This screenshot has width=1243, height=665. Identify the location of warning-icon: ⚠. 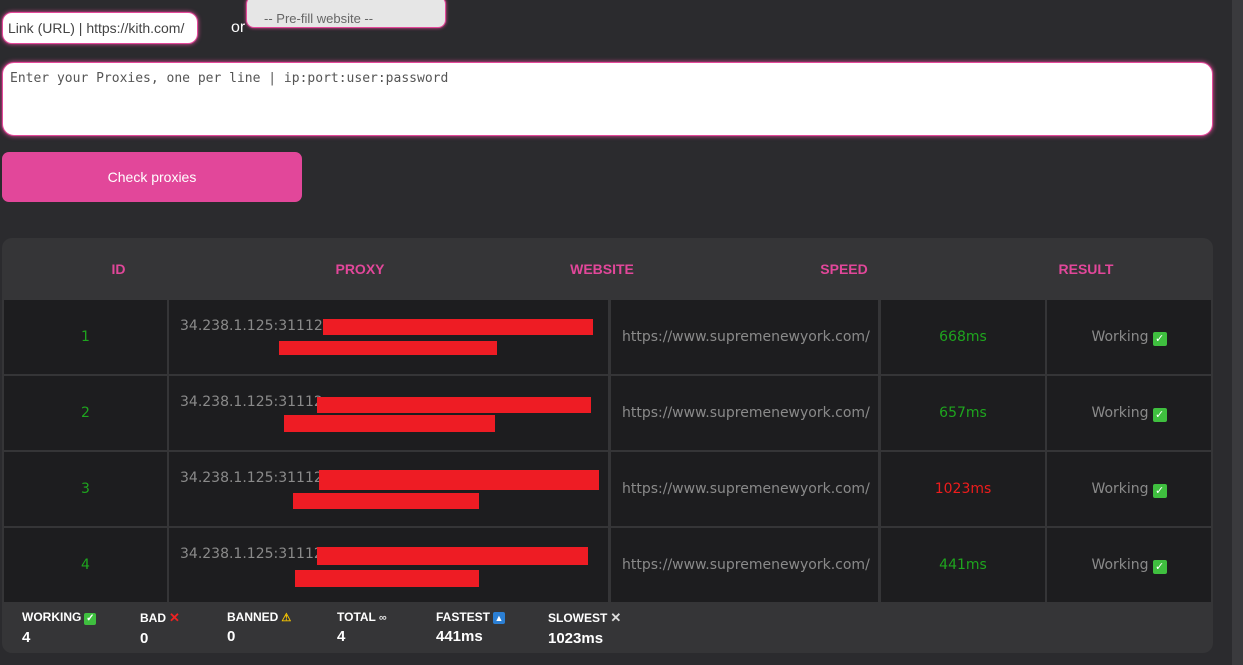
(286, 618).